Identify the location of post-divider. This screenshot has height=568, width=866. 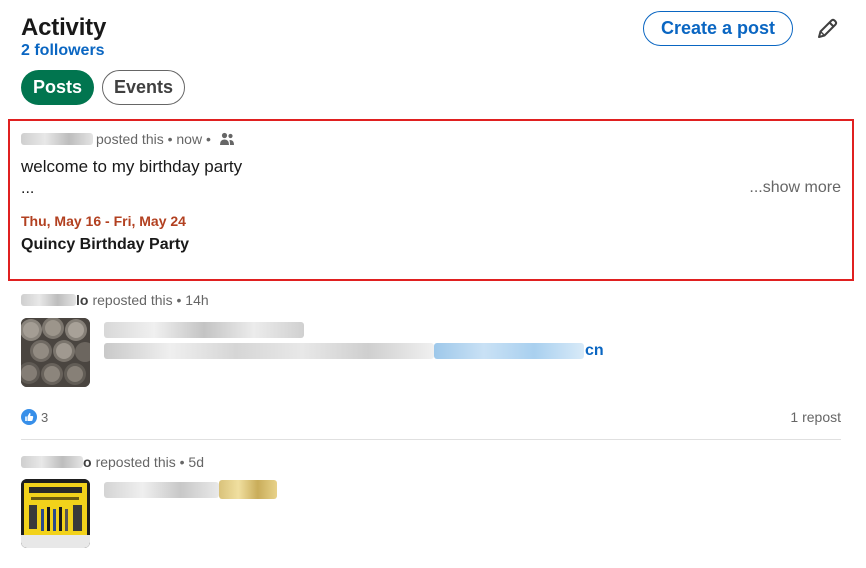
(431, 439).